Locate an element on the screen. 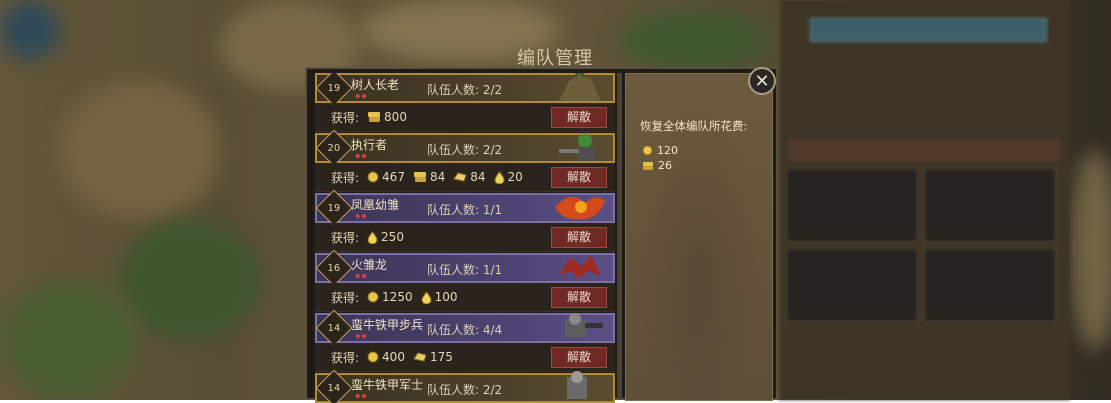  reward-item: 20 is located at coordinates (508, 177).